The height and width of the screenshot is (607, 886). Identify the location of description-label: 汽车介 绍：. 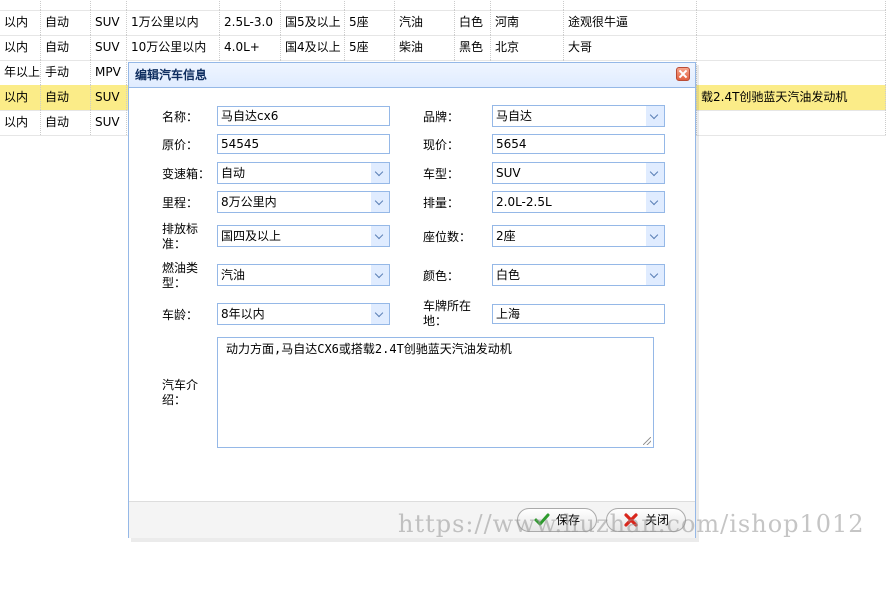
(180, 393).